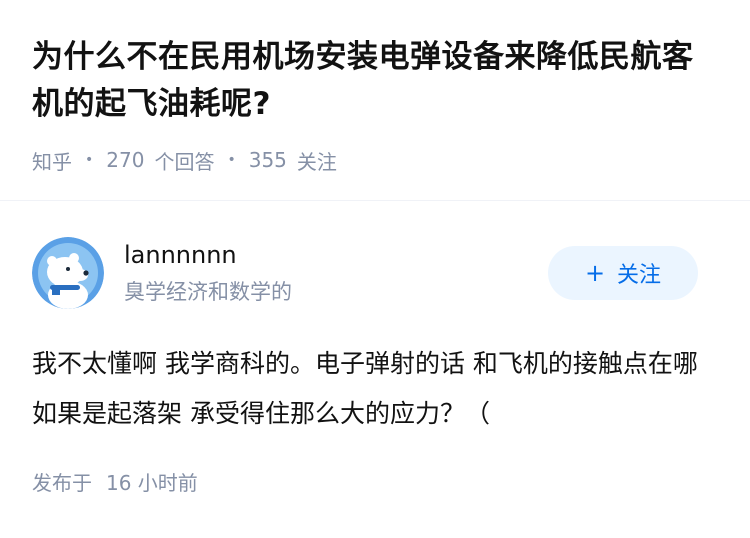  What do you see at coordinates (180, 255) in the screenshot?
I see `author-name: lannnnnn` at bounding box center [180, 255].